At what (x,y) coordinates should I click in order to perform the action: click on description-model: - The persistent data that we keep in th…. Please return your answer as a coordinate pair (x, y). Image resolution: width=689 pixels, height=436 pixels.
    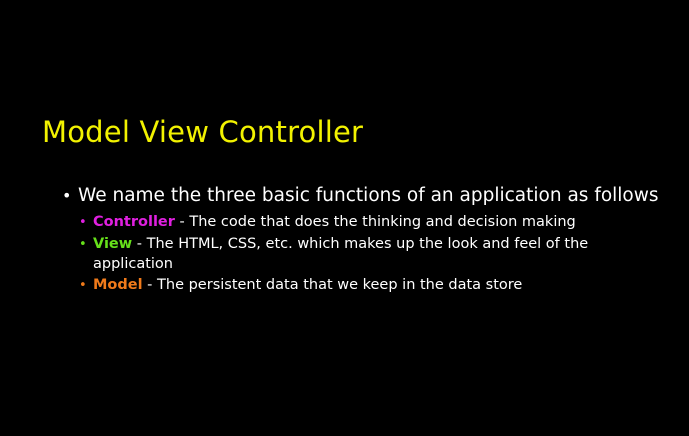
    Looking at the image, I should click on (332, 285).